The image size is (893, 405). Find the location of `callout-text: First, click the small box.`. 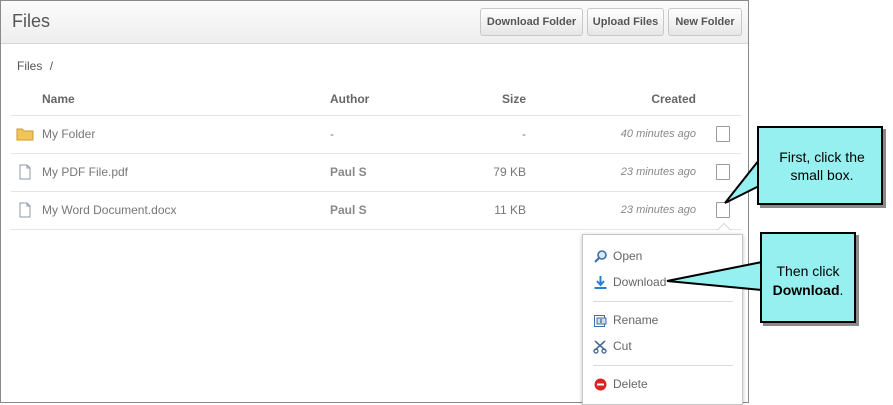

callout-text: First, click the small box. is located at coordinates (822, 166).